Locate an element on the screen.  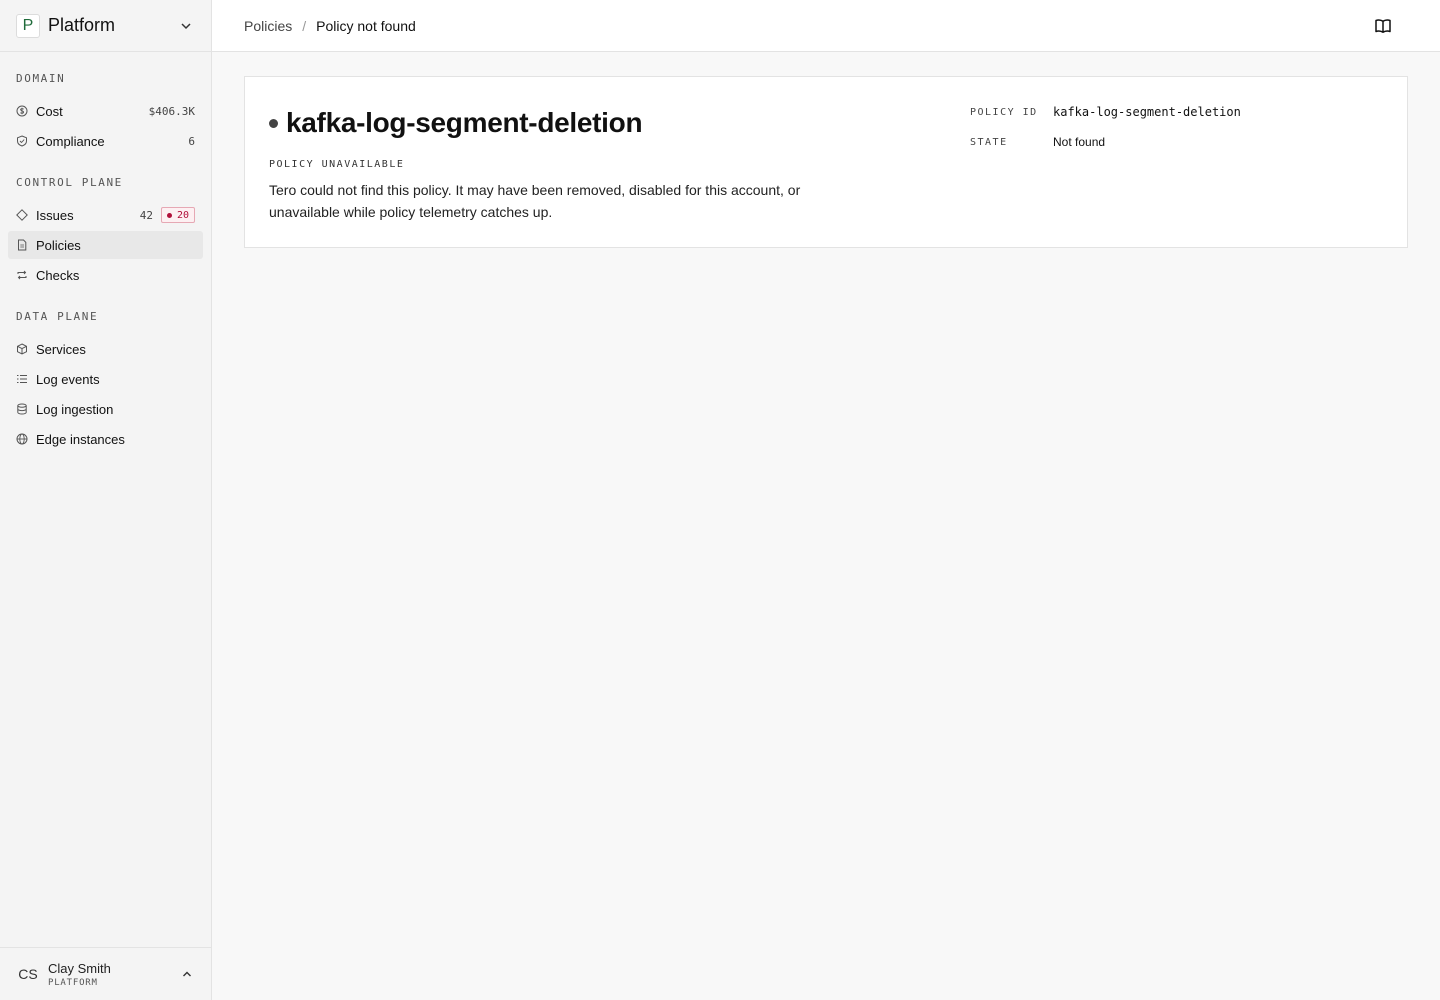
user-info: Clay Smith PLATFORM is located at coordinates (79, 974).